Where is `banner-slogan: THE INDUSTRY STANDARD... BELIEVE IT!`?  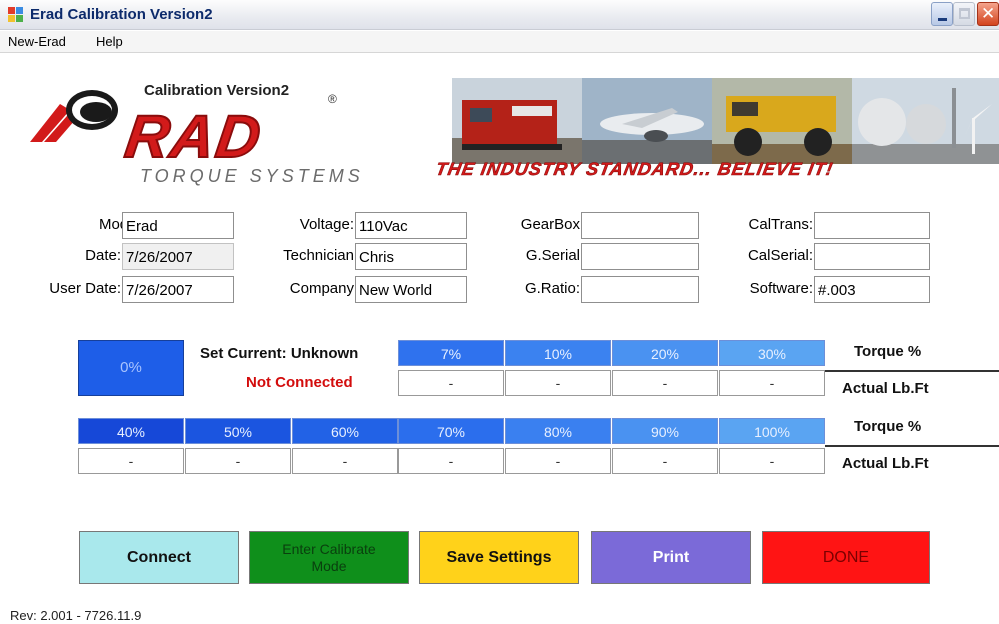 banner-slogan: THE INDUSTRY STANDARD... BELIEVE IT! is located at coordinates (634, 169).